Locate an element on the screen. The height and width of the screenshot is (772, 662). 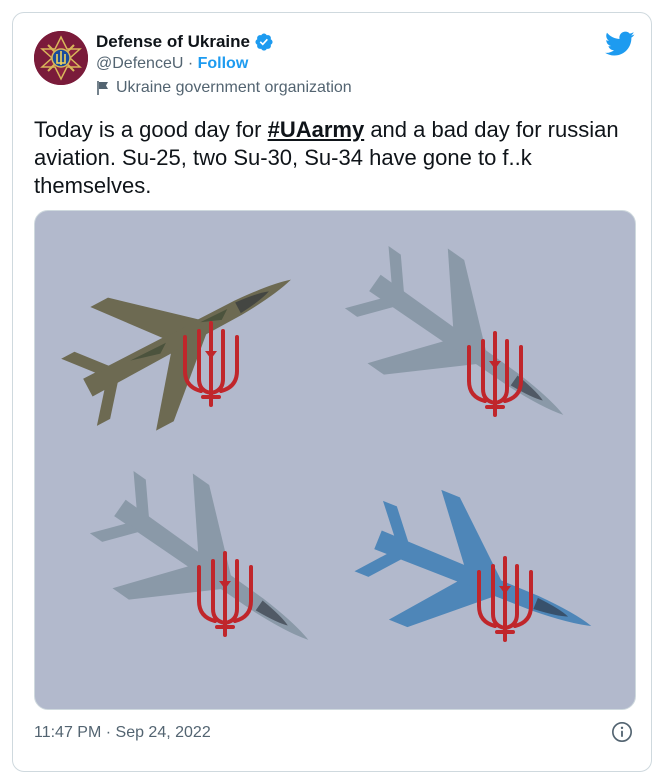
government-label: Ukraine government organization is located at coordinates (224, 88).